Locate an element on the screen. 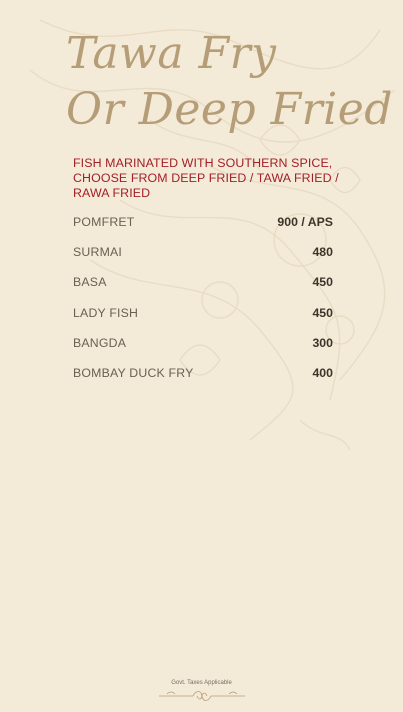 This screenshot has width=403, height=712. menu-item-name: SURMAI is located at coordinates (98, 252).